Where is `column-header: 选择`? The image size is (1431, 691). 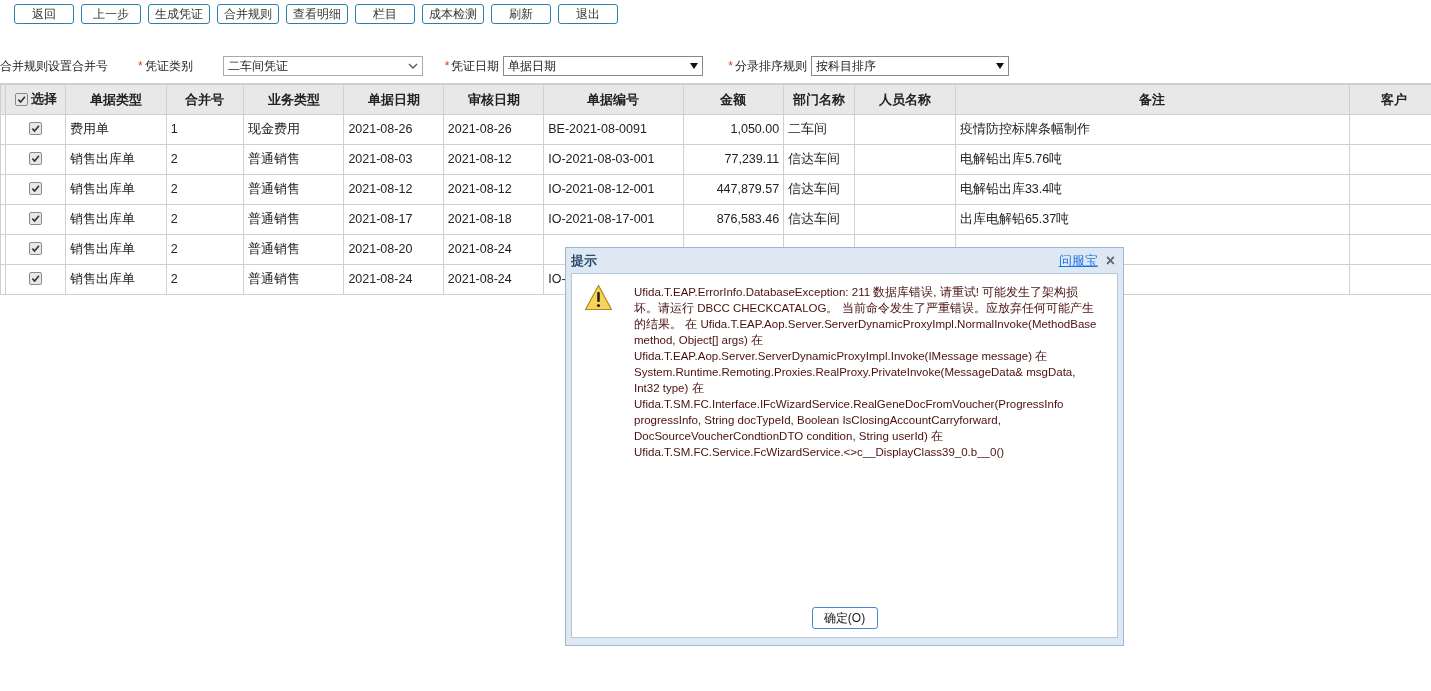
column-header: 选择 is located at coordinates (35, 99).